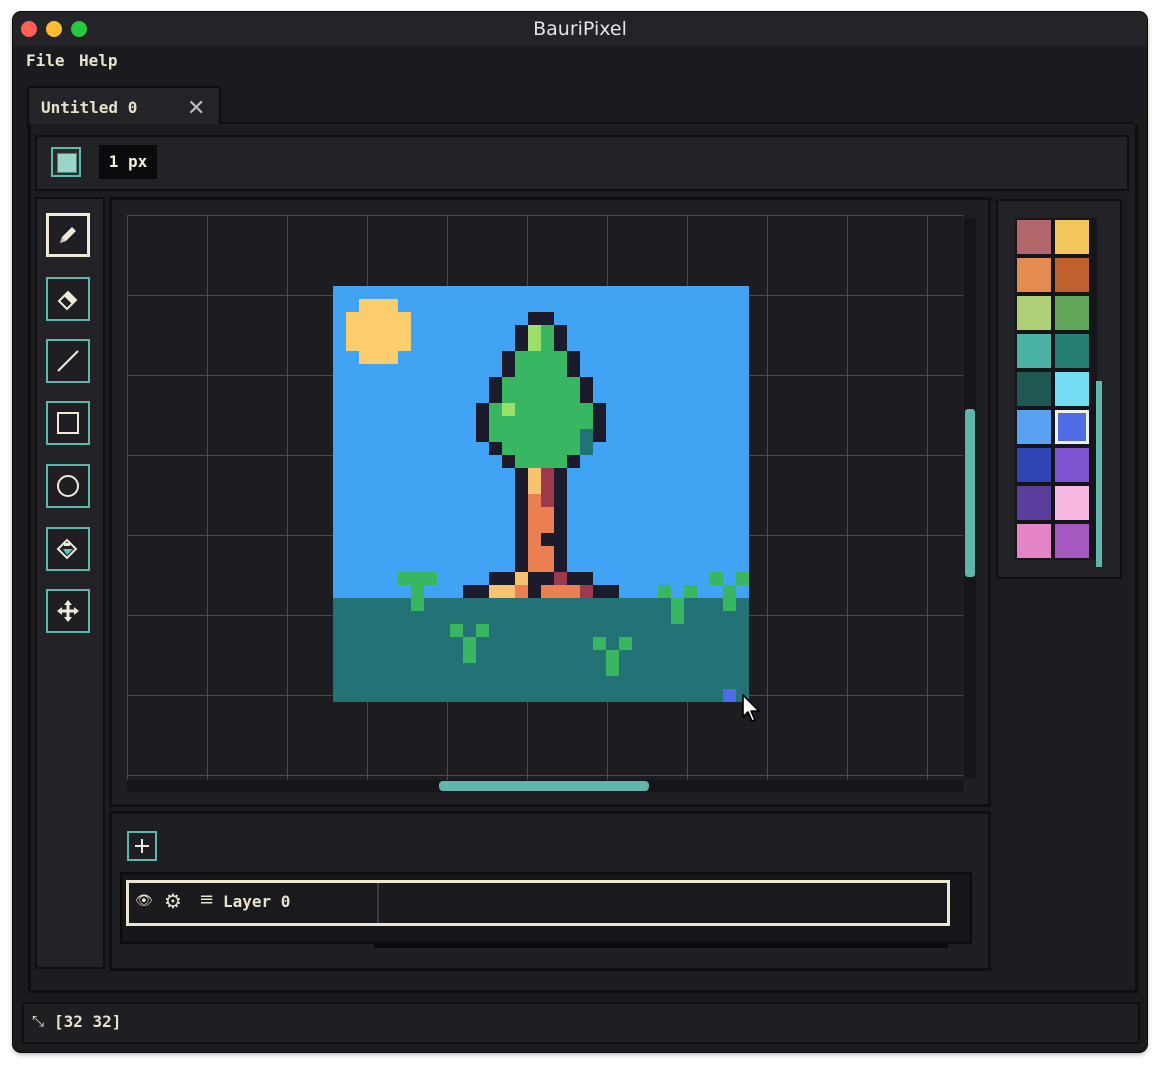 The image size is (1160, 1065). I want to click on menu-file: File, so click(45, 60).